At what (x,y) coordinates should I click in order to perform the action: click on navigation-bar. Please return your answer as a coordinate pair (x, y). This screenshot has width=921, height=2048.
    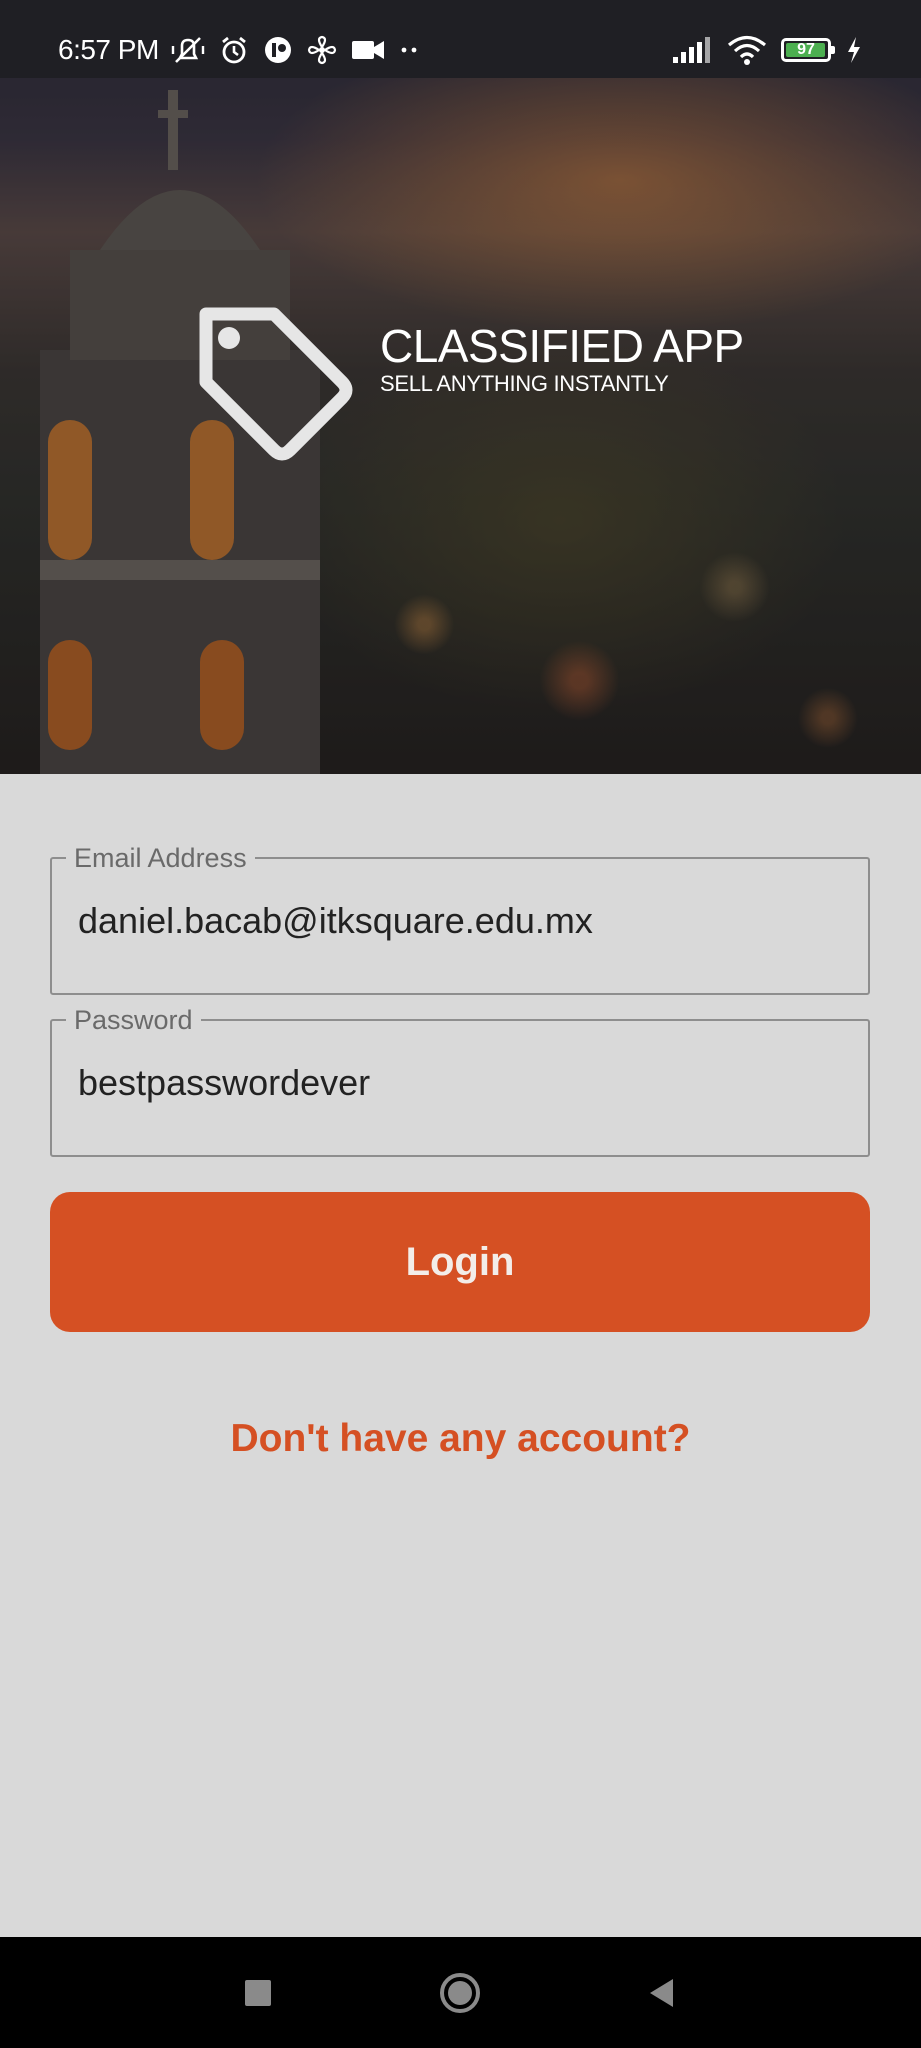
    Looking at the image, I should click on (460, 1992).